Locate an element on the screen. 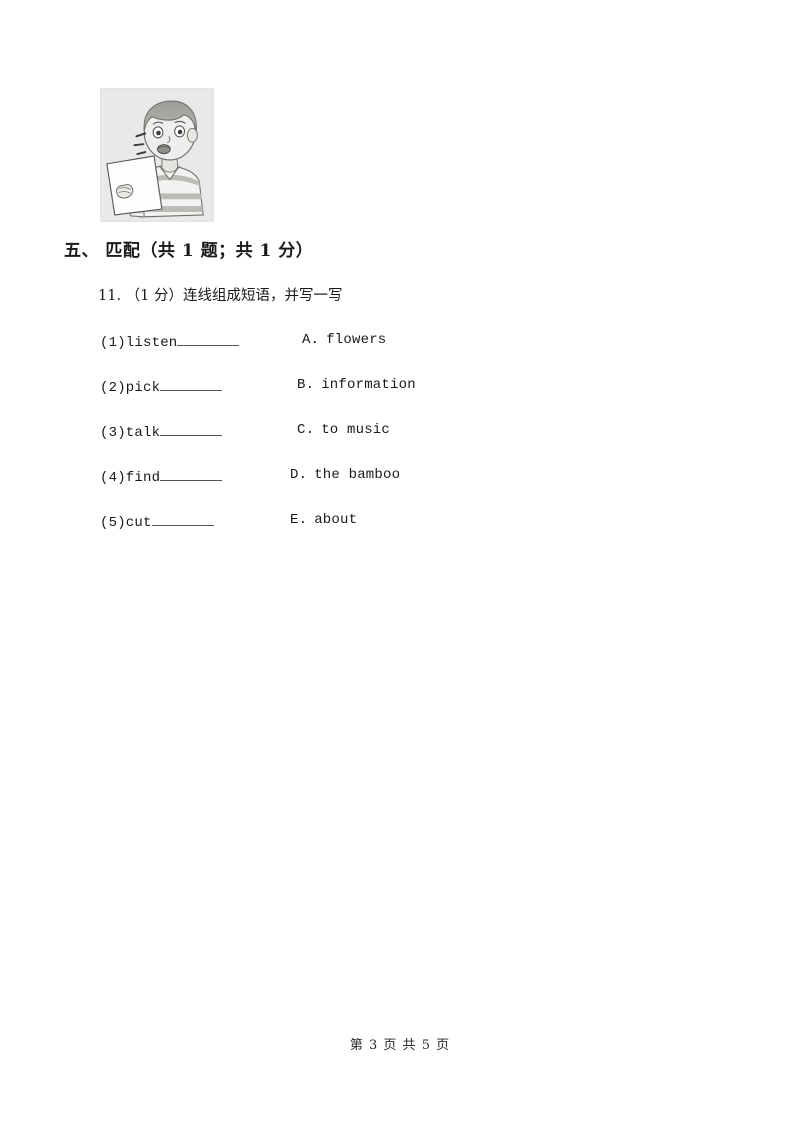  match-row: (4)find D. the bamboo is located at coordinates (400, 489).